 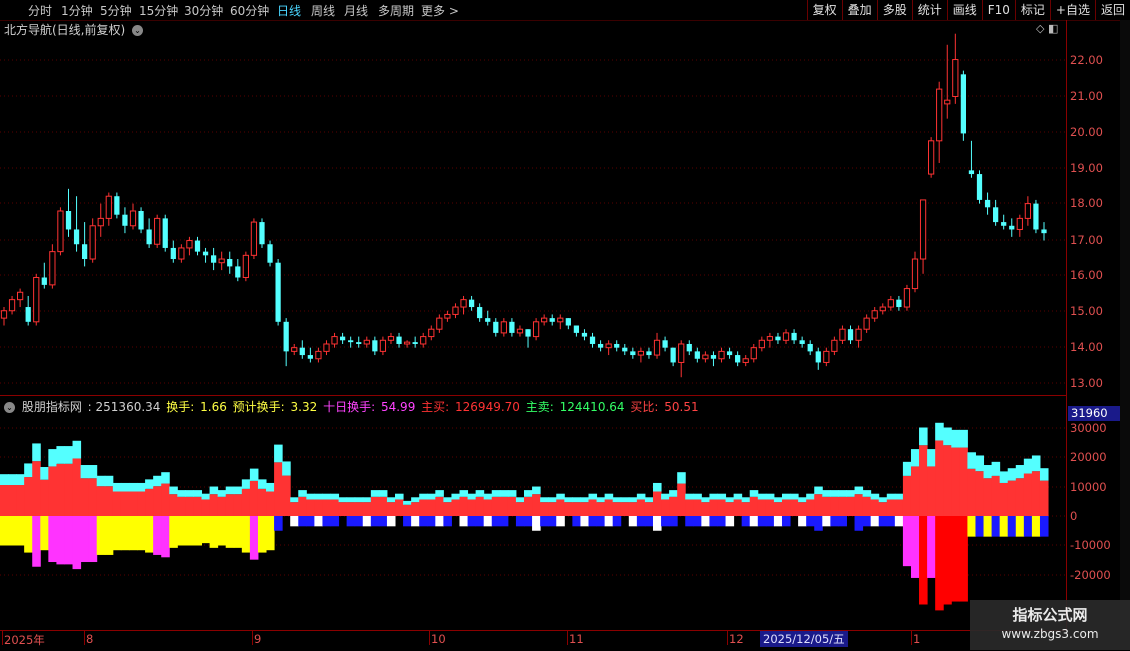 I want to click on watermark-url: www.zbgs3.com, so click(x=1050, y=634).